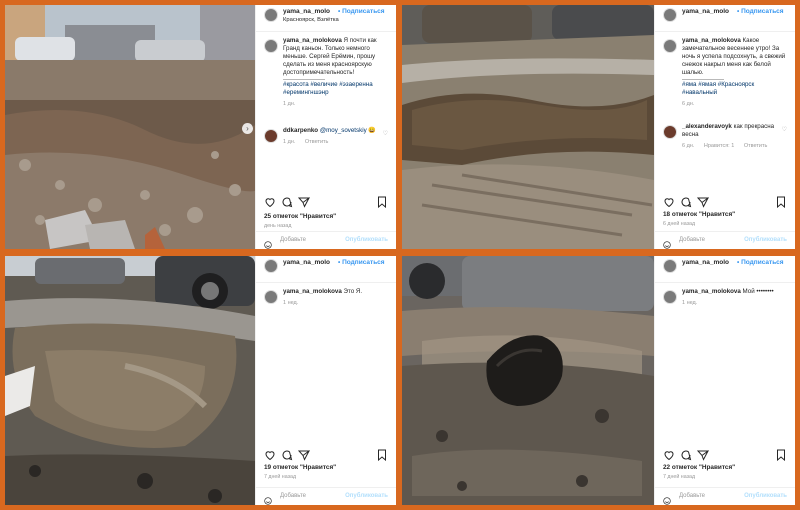 The width and height of the screenshot is (800, 510). What do you see at coordinates (291, 303) in the screenshot?
I see `caption-time: 1 нед.` at bounding box center [291, 303].